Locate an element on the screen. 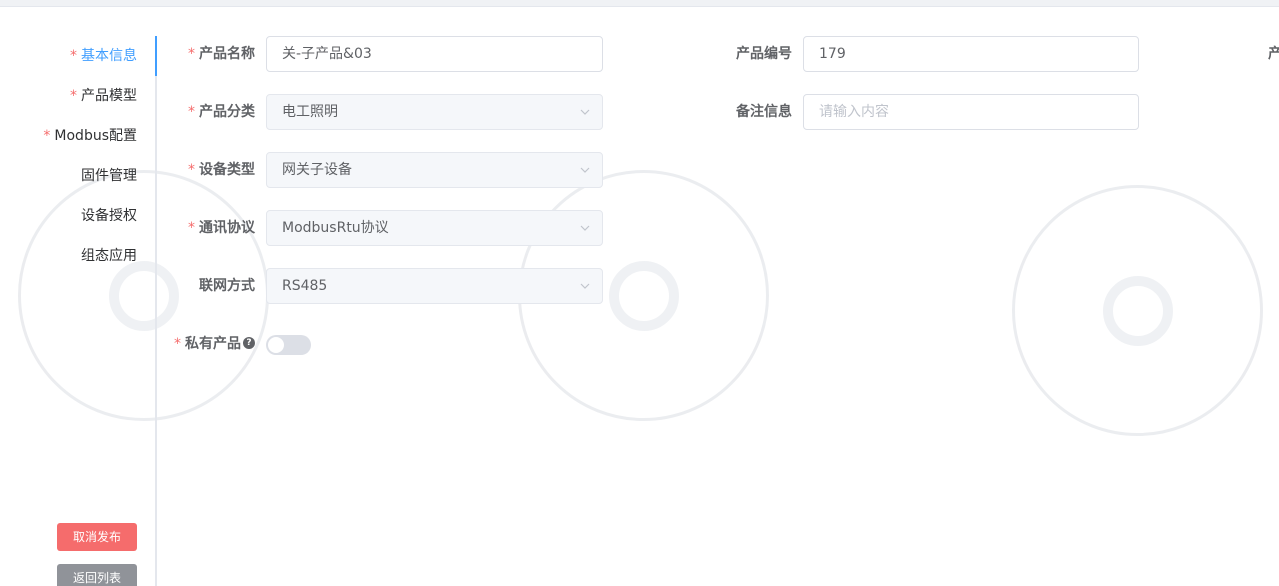  tab-label: 固件管理 is located at coordinates (109, 176).